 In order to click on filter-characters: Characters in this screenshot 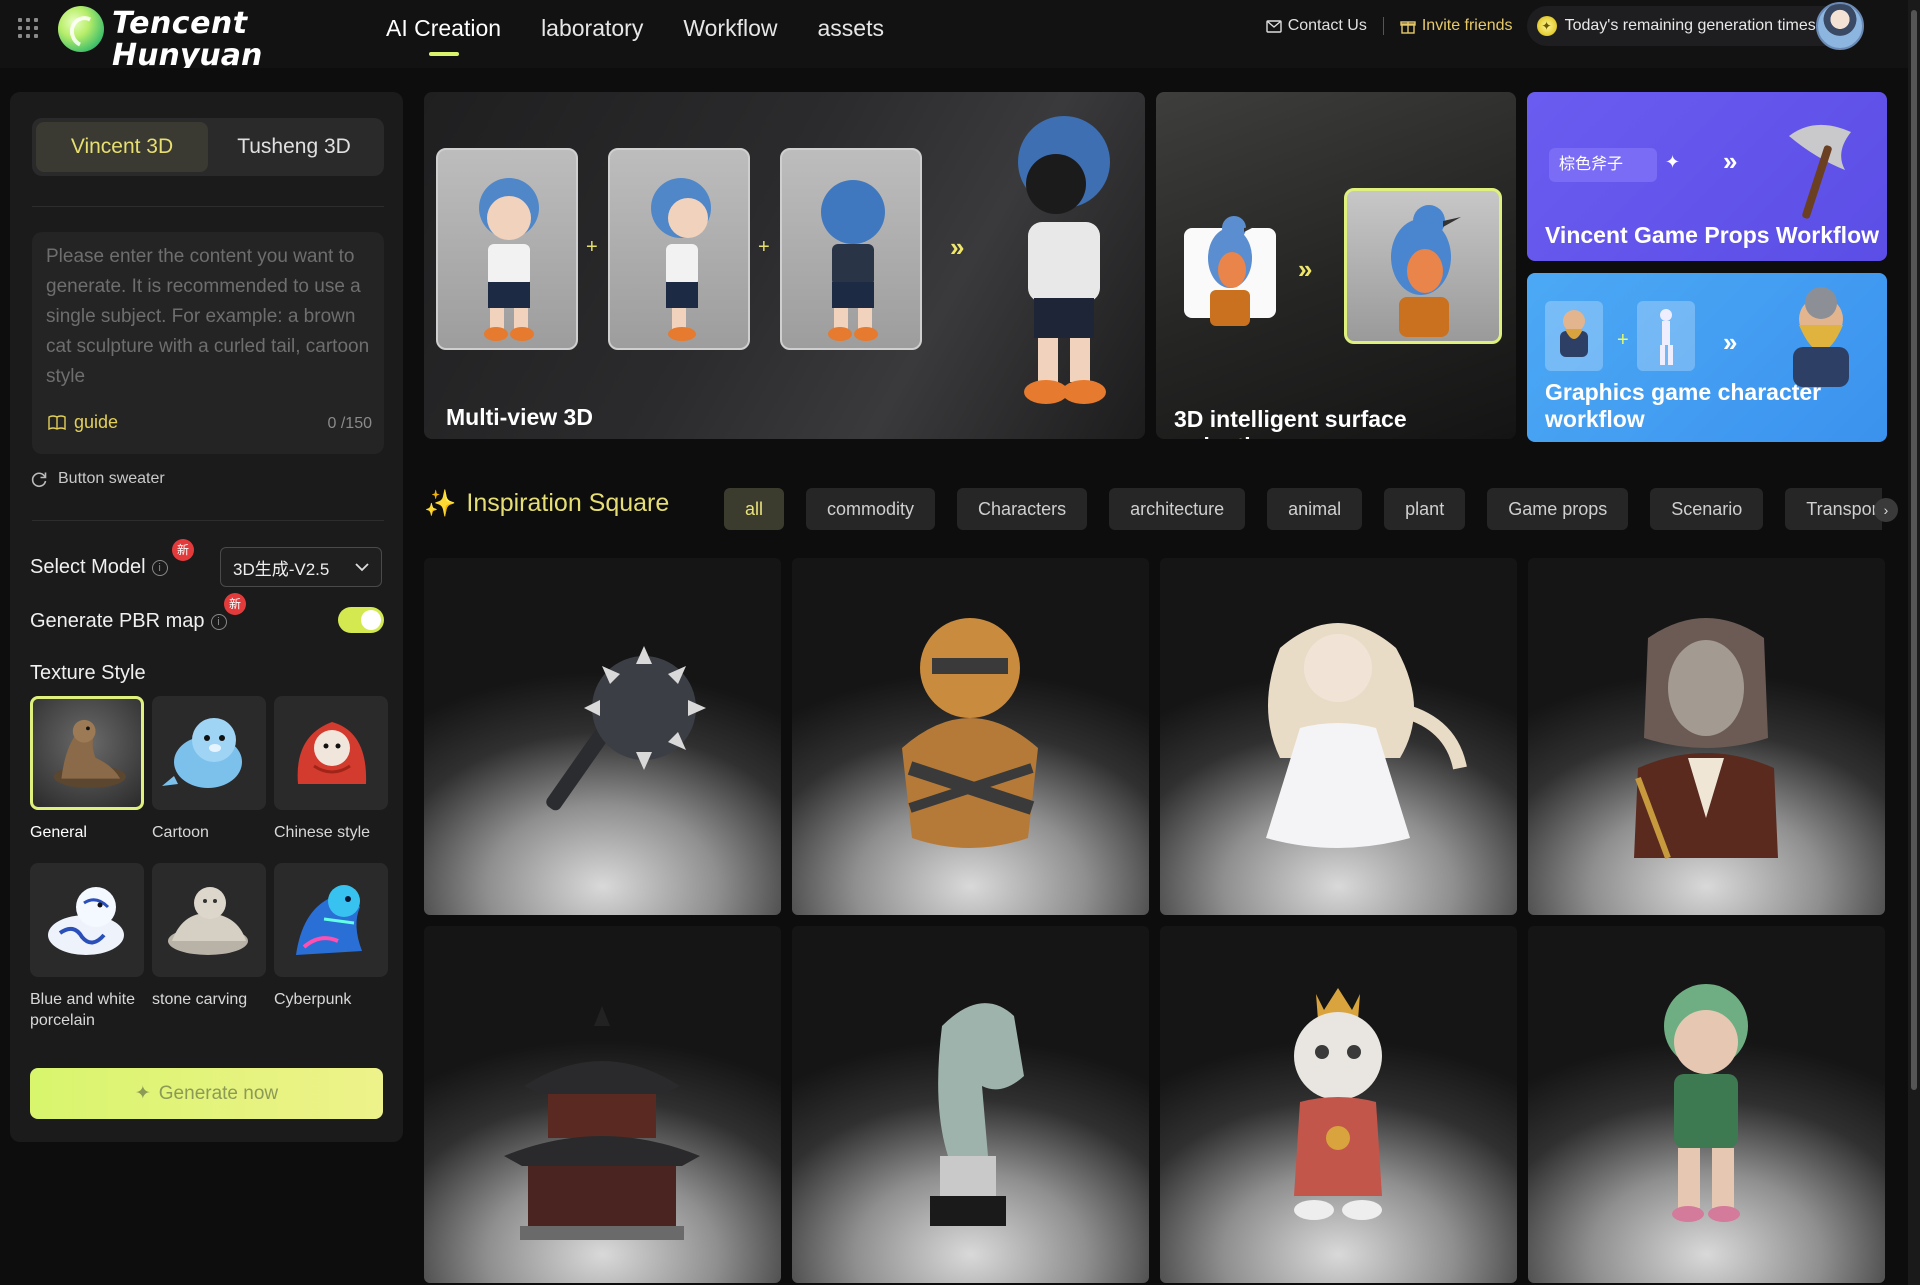, I will do `click(1022, 509)`.